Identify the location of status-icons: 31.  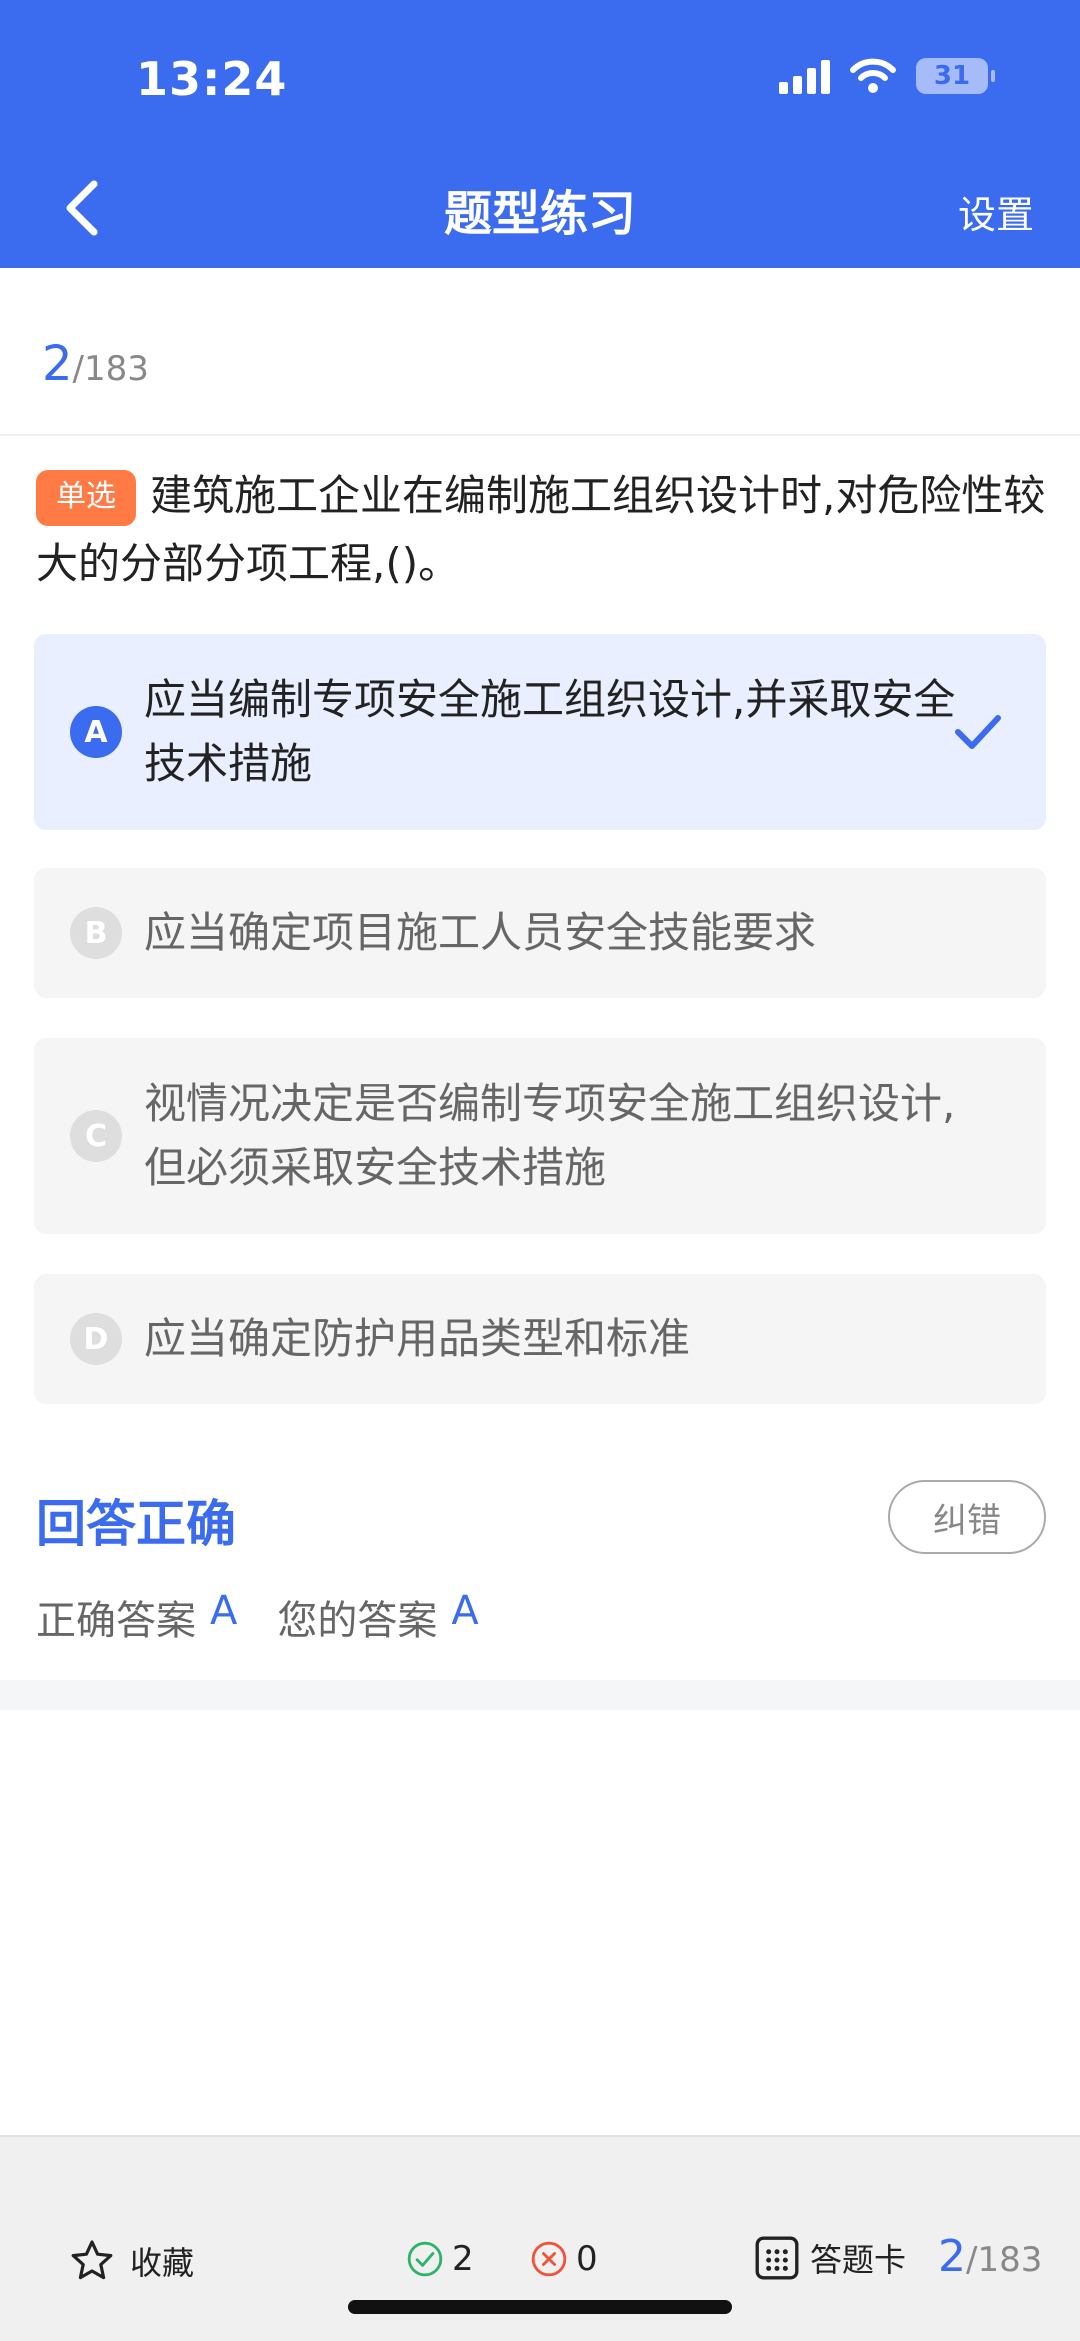
(887, 76).